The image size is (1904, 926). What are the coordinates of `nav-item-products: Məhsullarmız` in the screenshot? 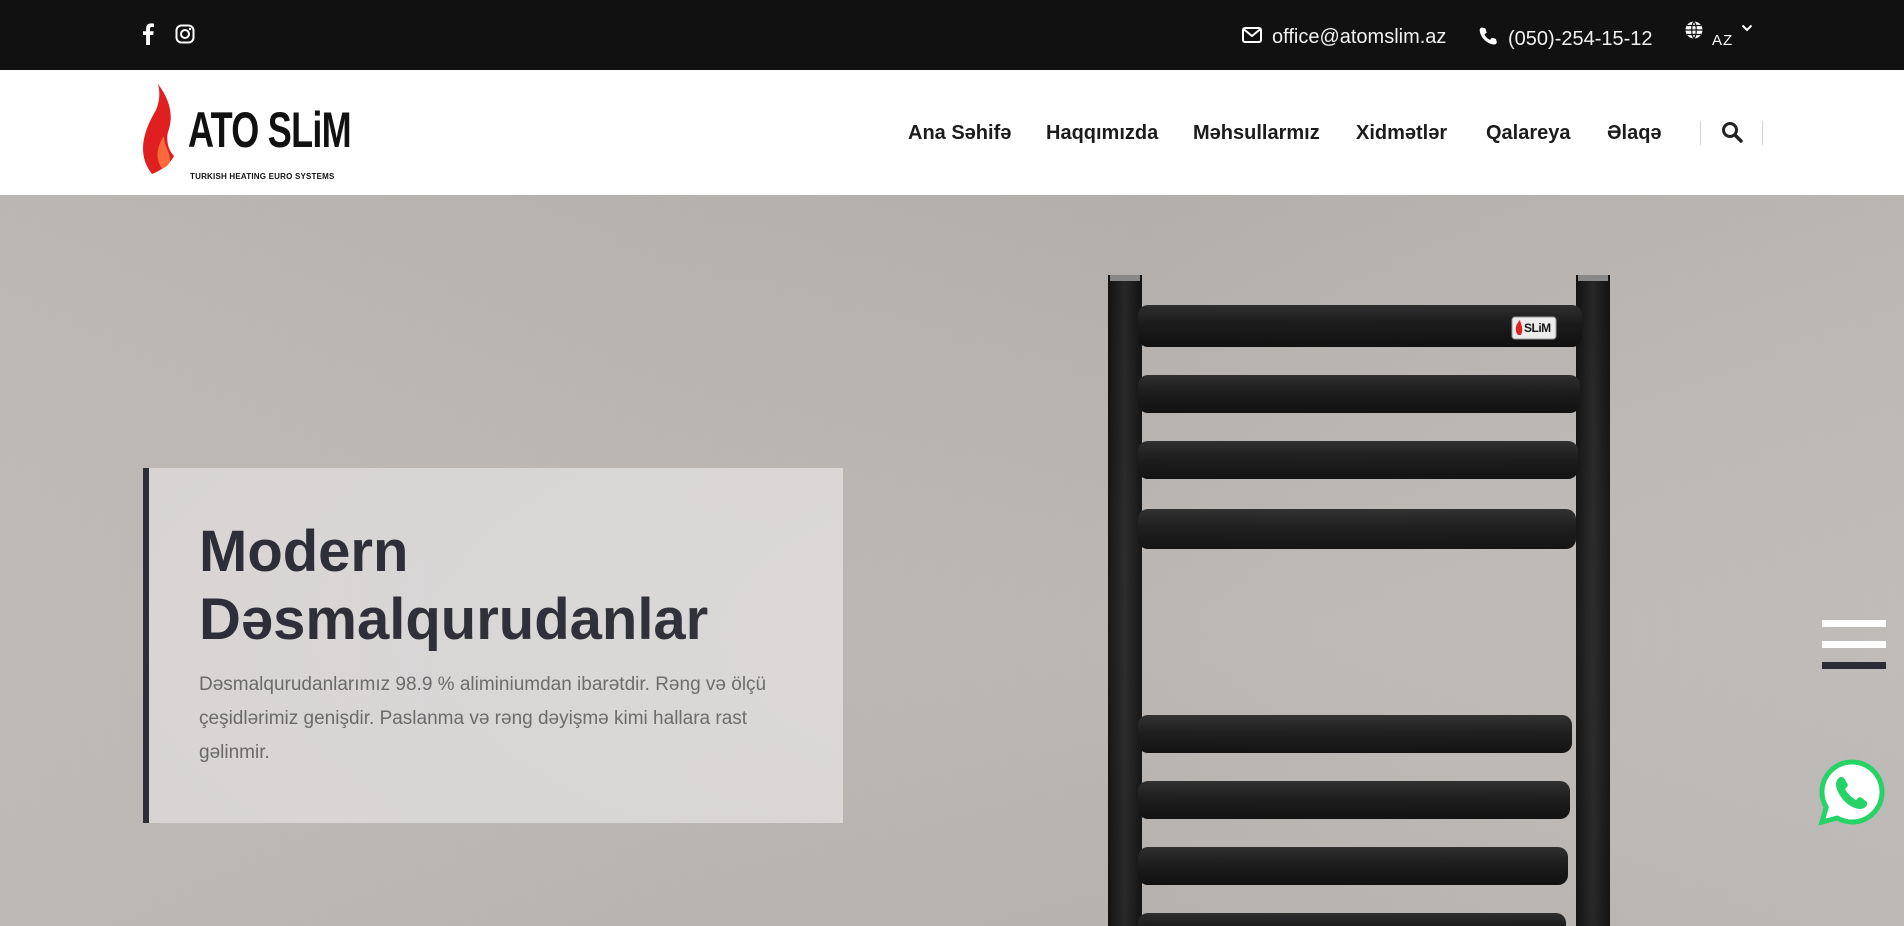 It's located at (1256, 133).